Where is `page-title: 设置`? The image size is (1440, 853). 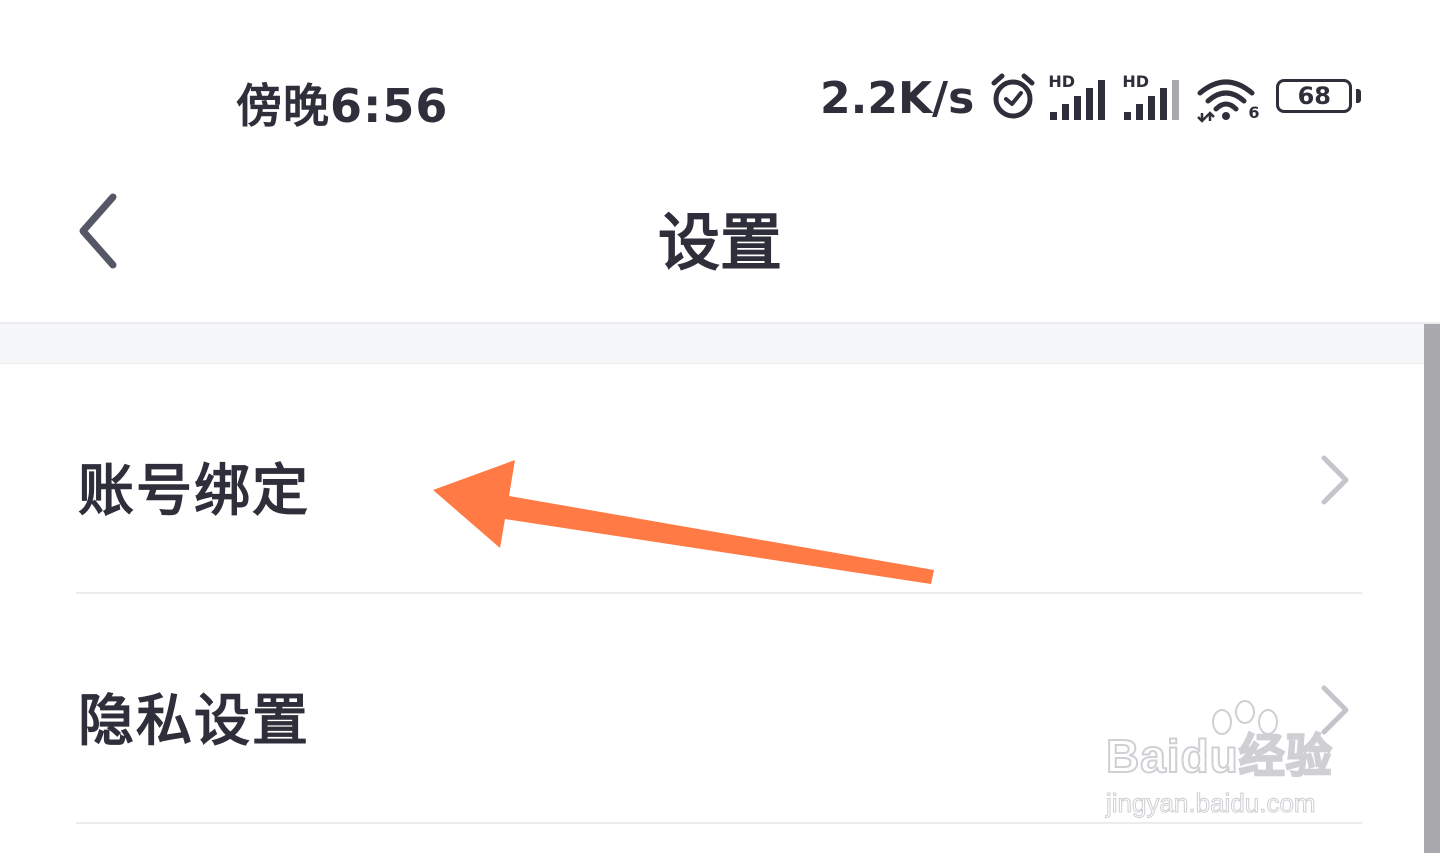 page-title: 设置 is located at coordinates (719, 242).